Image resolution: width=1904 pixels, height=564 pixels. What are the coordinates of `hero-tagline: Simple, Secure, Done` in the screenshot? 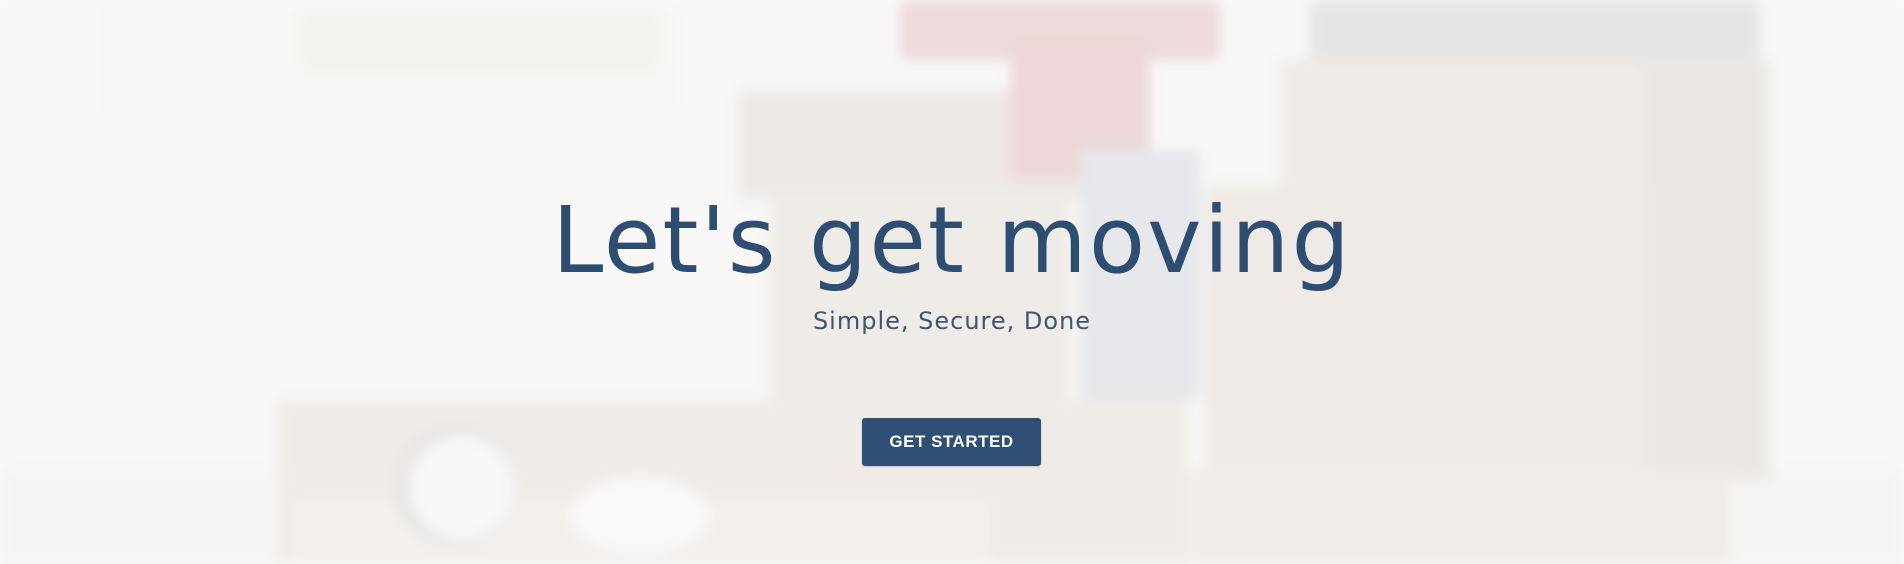 It's located at (952, 321).